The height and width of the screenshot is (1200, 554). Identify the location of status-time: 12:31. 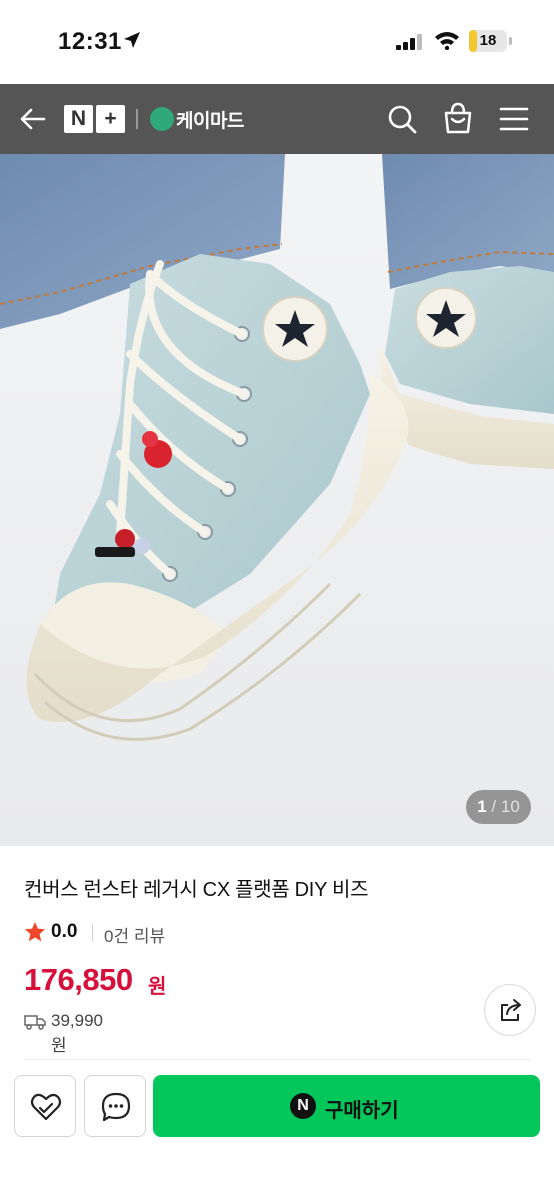
(90, 41).